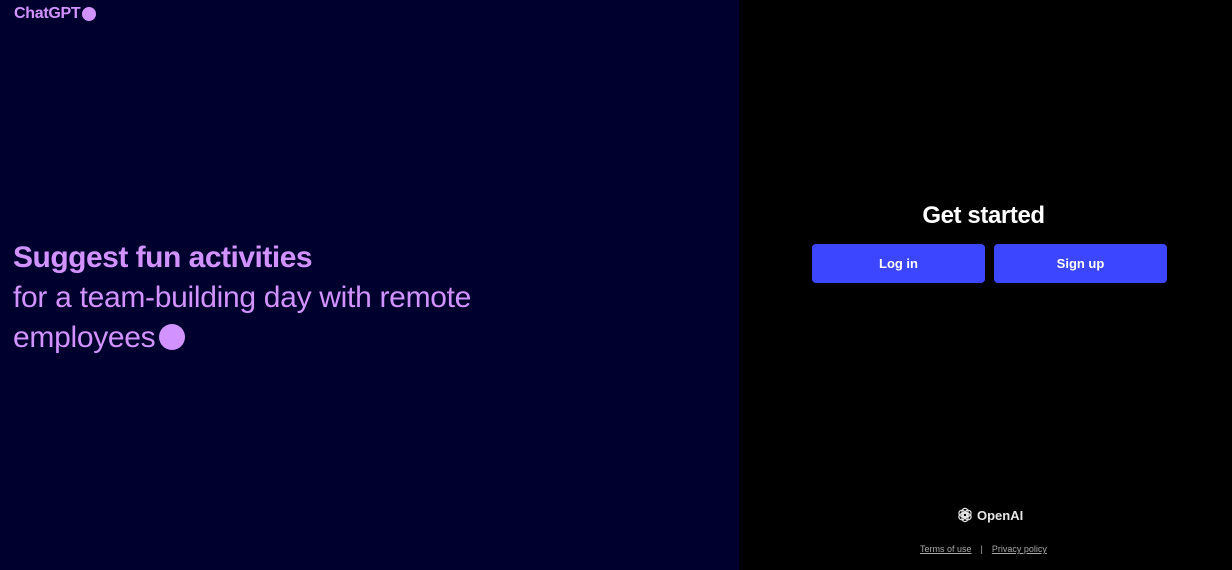 The image size is (1232, 570). Describe the element at coordinates (47, 13) in the screenshot. I see `brand-name: ChatGPT` at that location.